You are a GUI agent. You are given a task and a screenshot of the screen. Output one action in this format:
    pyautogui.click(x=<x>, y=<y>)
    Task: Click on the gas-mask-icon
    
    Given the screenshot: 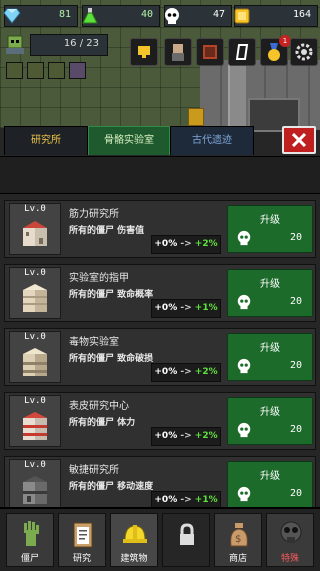 What is the action you would take?
    pyautogui.click(x=291, y=532)
    